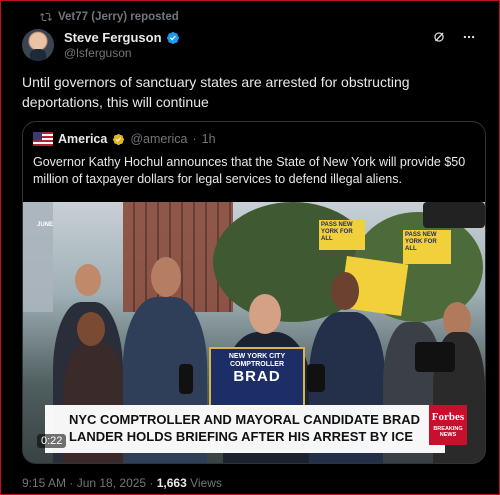  I want to click on author-handle: @lsferguson, so click(98, 53).